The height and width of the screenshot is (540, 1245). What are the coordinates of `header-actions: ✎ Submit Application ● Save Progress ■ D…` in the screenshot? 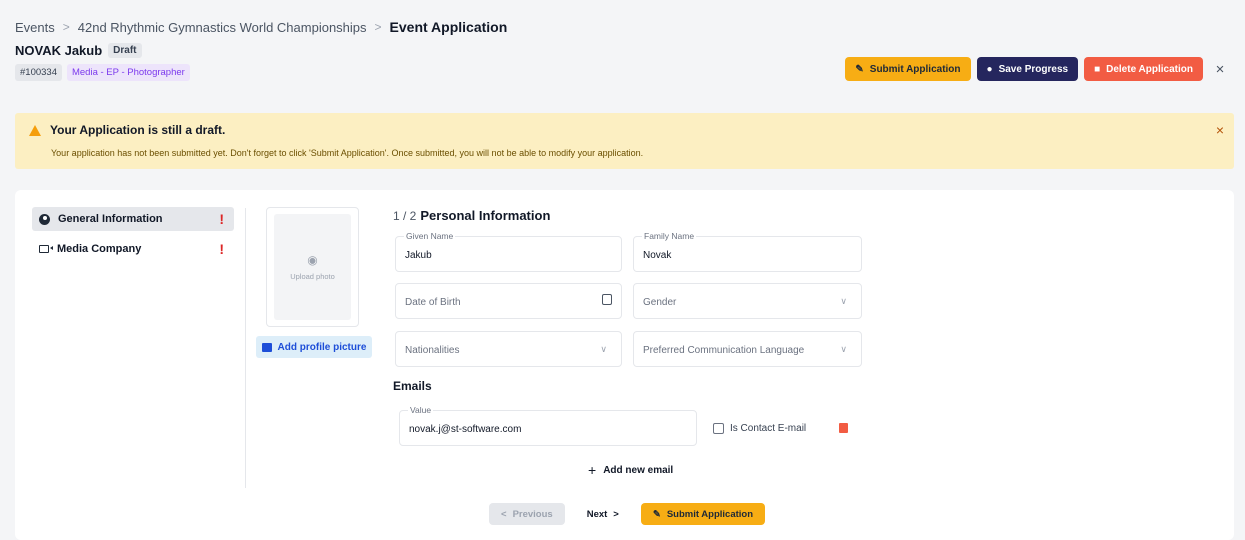 It's located at (1038, 69).